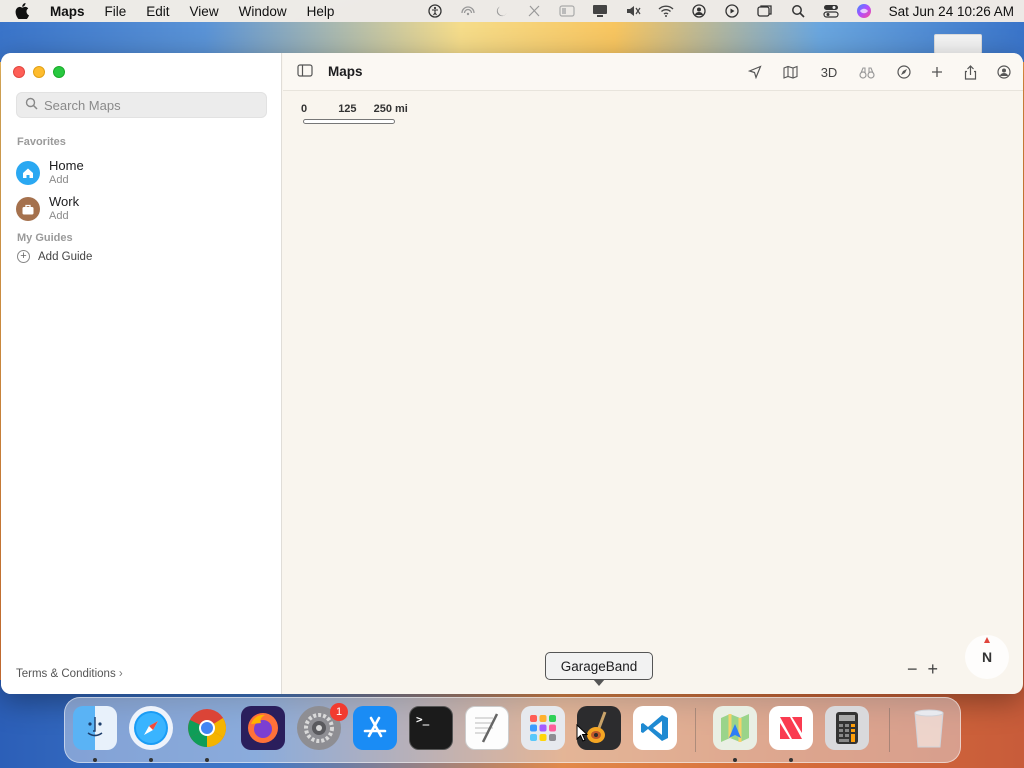 This screenshot has height=768, width=1024. Describe the element at coordinates (501, 11) in the screenshot. I see `focus-moon-icon` at that location.